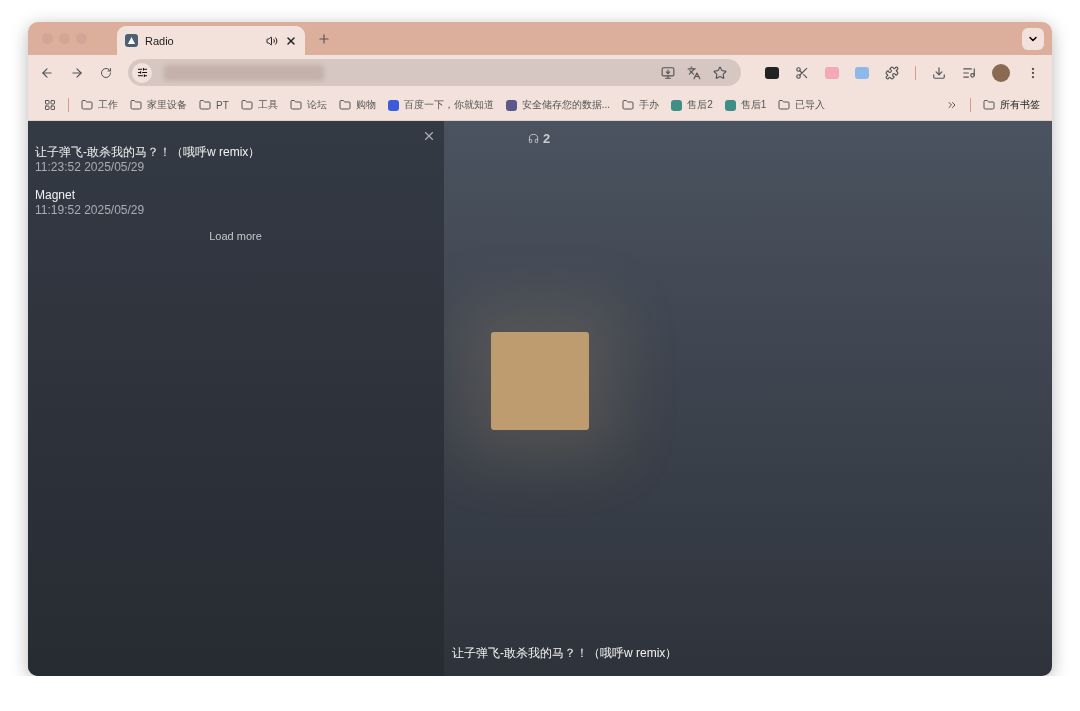 This screenshot has width=1080, height=711. I want to click on bookmark: 百度一下，你就知道, so click(440, 105).